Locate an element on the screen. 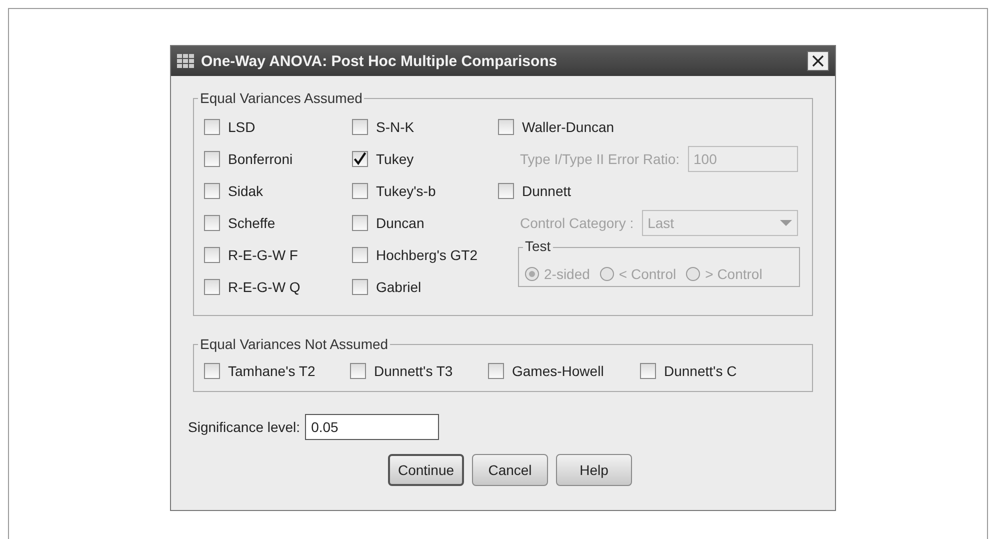  dialog-button: Cancel is located at coordinates (510, 470).